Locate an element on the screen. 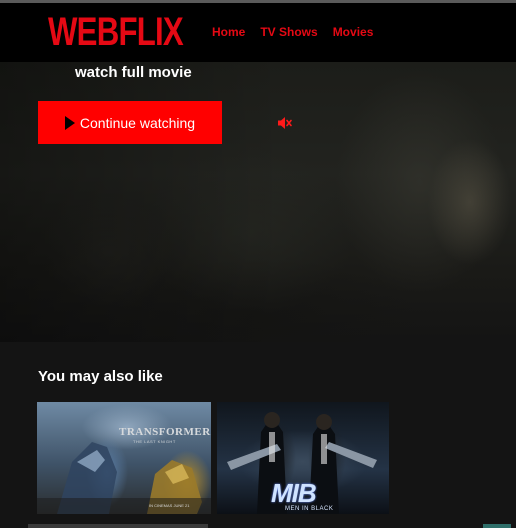 This screenshot has width=516, height=528. main-nav: Home TV Shows Movies is located at coordinates (300, 32).